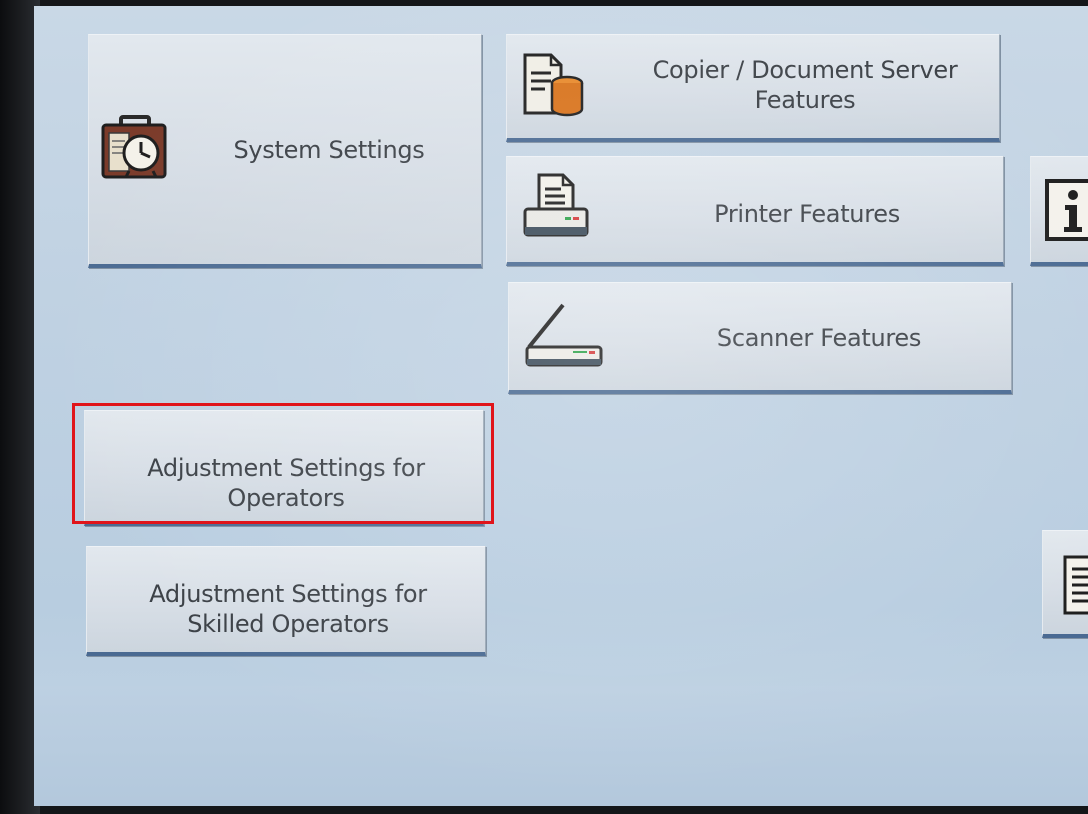  Describe the element at coordinates (553, 85) in the screenshot. I see `copier-docserver-icon` at that location.